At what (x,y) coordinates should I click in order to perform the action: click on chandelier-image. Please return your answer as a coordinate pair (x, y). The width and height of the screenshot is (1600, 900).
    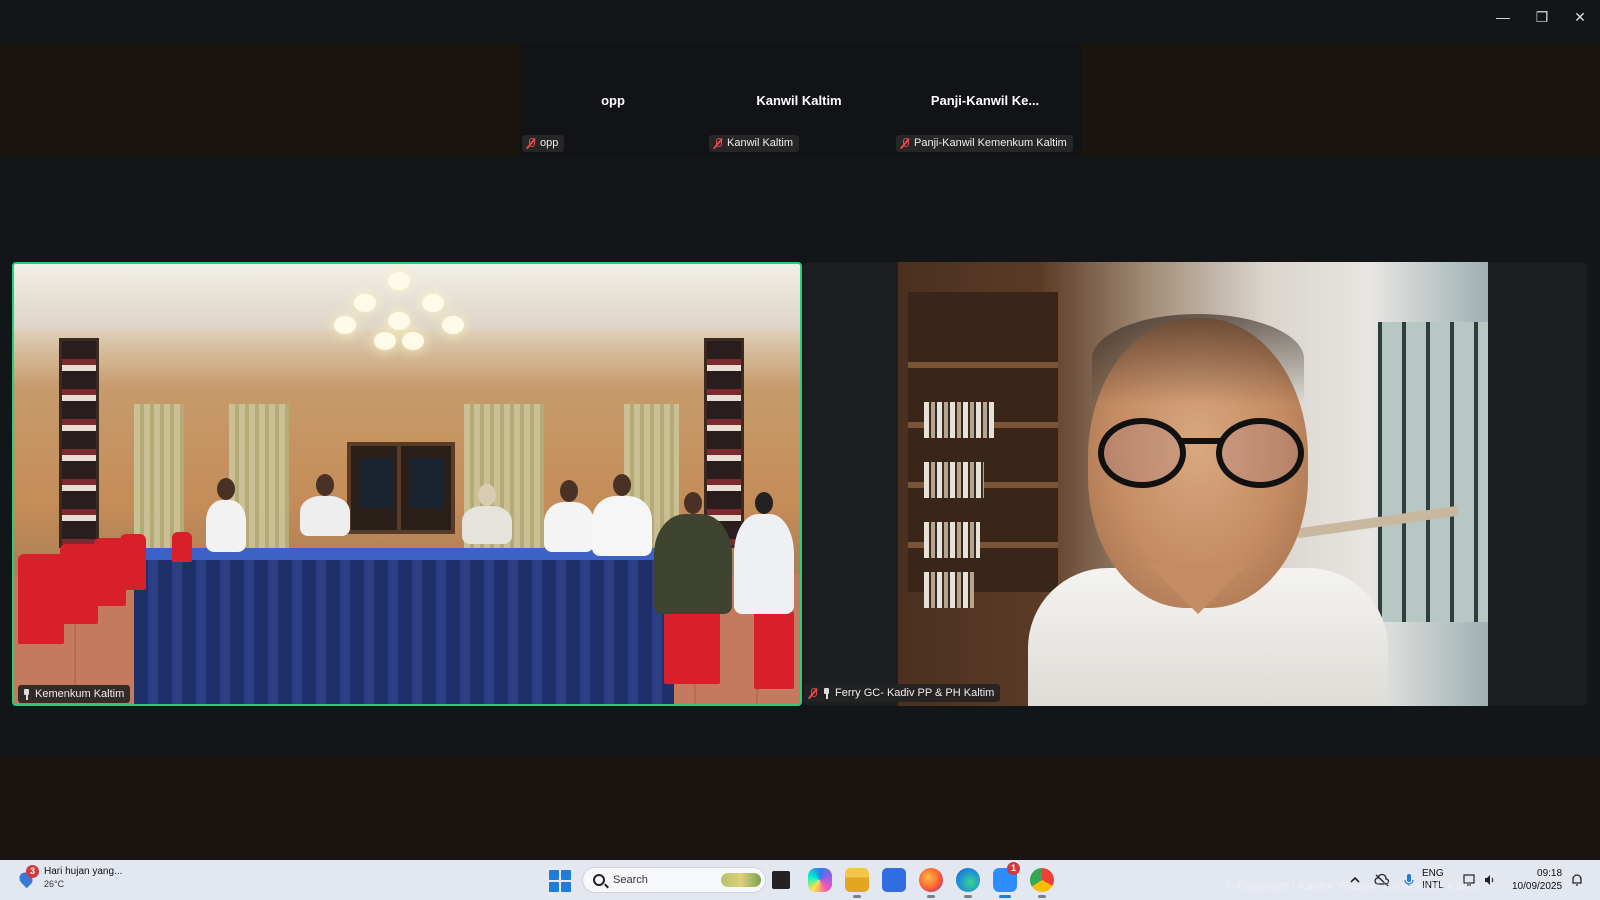
    Looking at the image, I should click on (399, 312).